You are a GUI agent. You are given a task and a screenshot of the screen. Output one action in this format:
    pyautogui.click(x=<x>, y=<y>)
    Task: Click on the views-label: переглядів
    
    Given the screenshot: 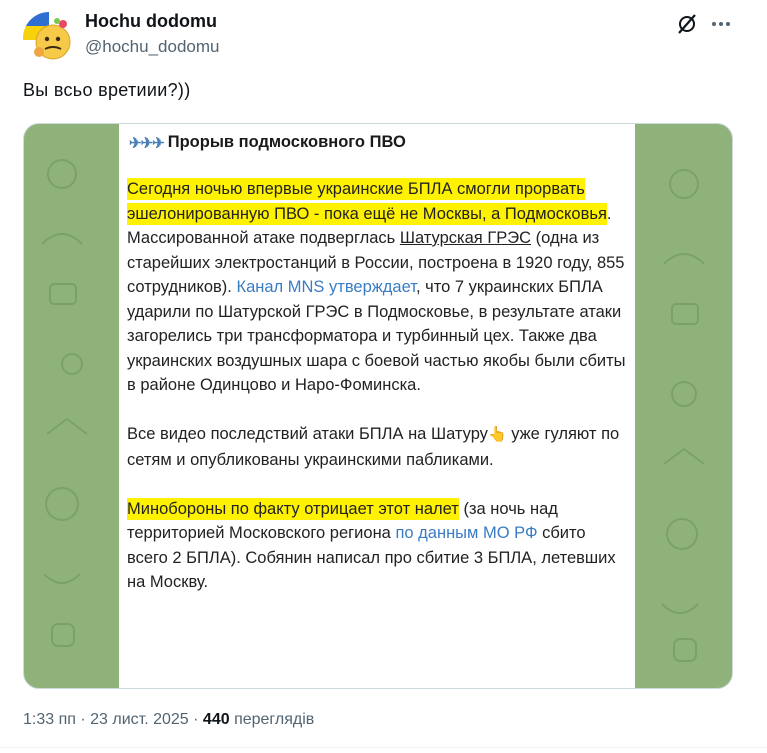 What is the action you would take?
    pyautogui.click(x=272, y=719)
    